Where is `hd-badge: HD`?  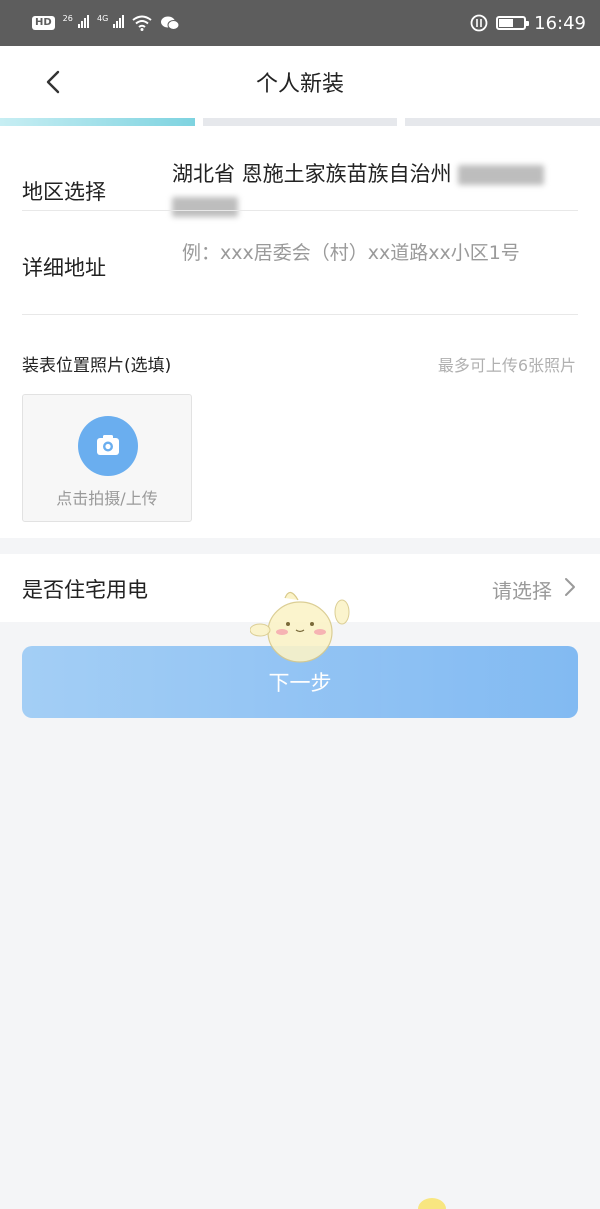 hd-badge: HD is located at coordinates (43, 23).